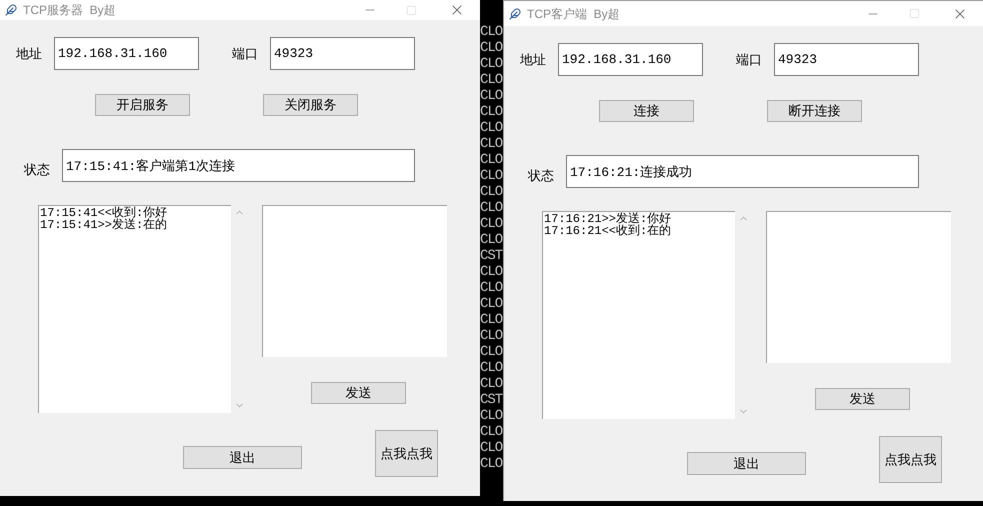  Describe the element at coordinates (142, 105) in the screenshot. I see `start-button: 开启服务` at that location.